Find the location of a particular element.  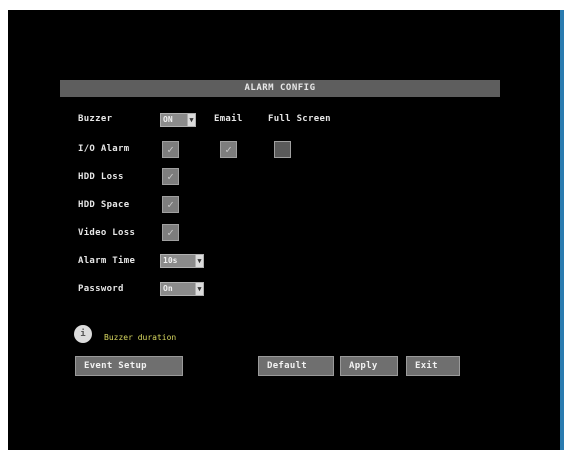

buzzer-select: ON ▼ is located at coordinates (178, 120).